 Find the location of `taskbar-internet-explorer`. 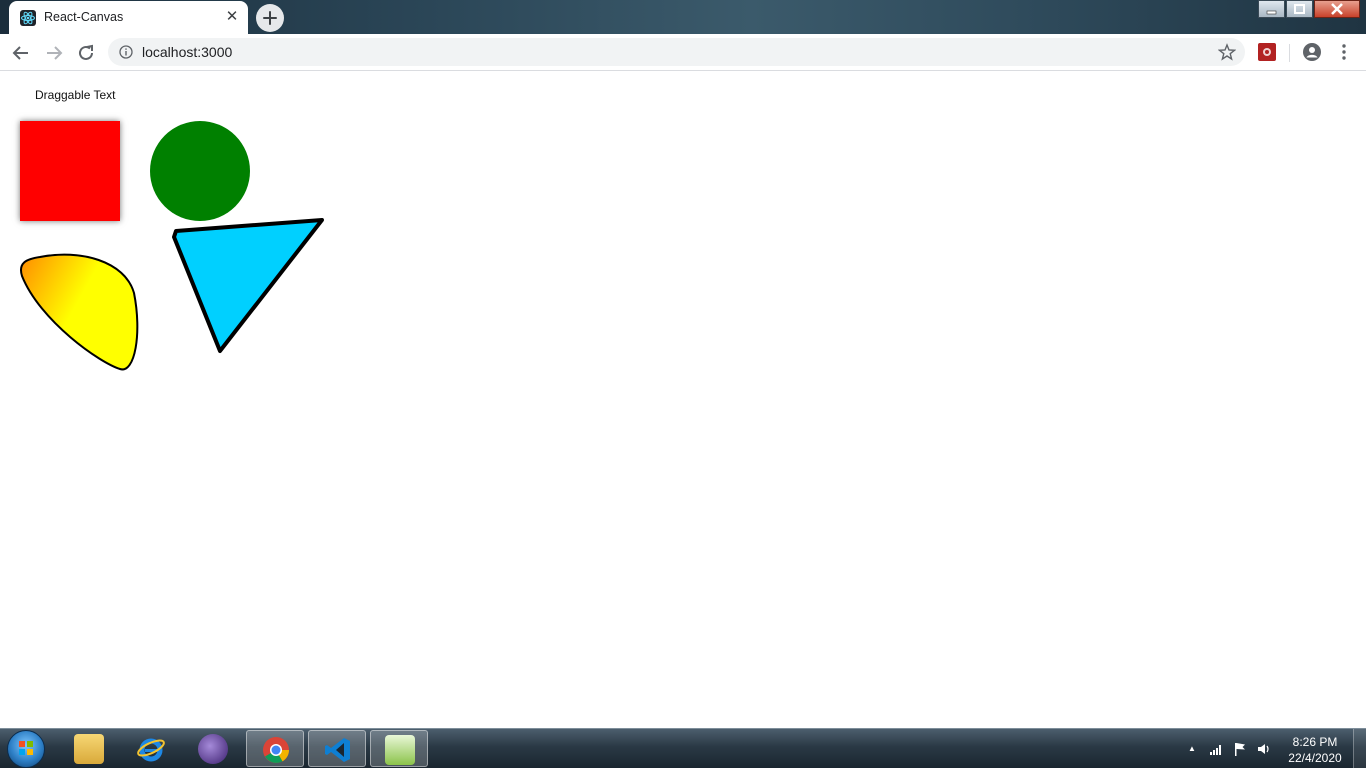

taskbar-internet-explorer is located at coordinates (151, 748).